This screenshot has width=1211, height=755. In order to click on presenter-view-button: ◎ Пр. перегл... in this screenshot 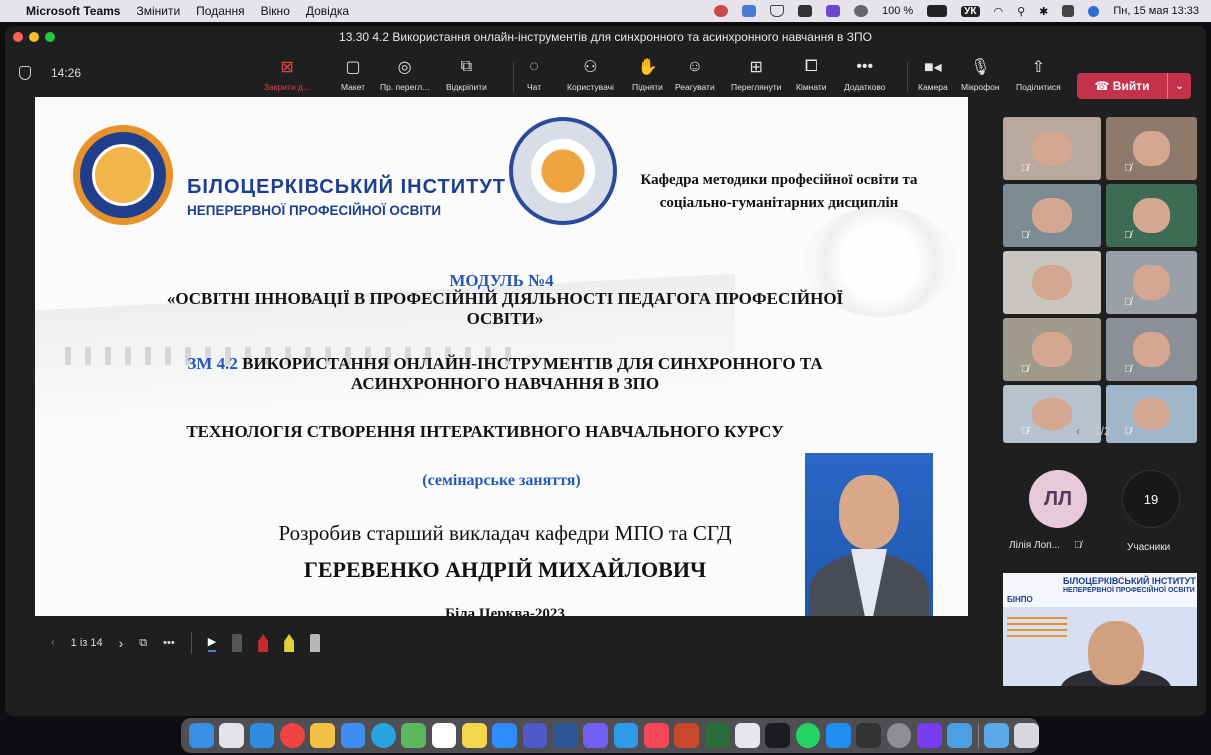, I will do `click(404, 74)`.